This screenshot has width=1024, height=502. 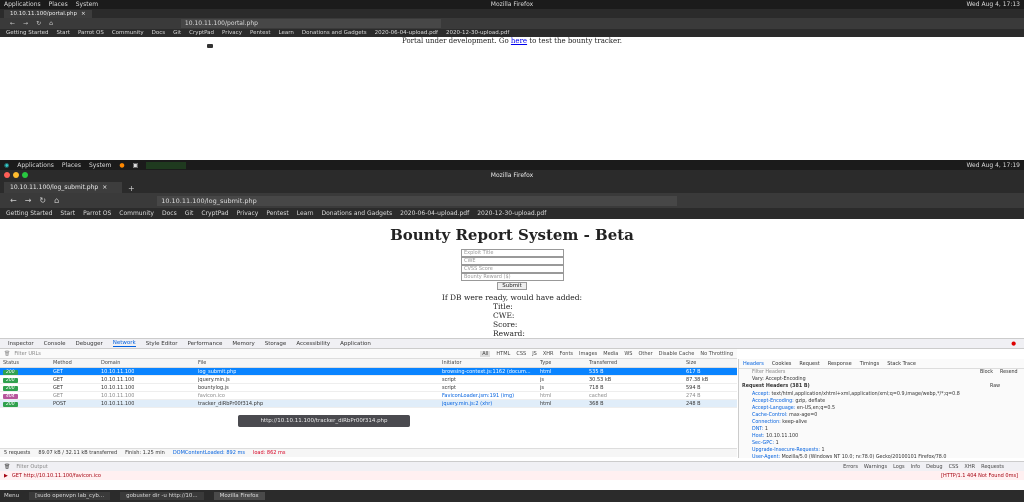 What do you see at coordinates (48, 14) in the screenshot?
I see `browser-tab: 10.10.11.100/portal.php ×` at bounding box center [48, 14].